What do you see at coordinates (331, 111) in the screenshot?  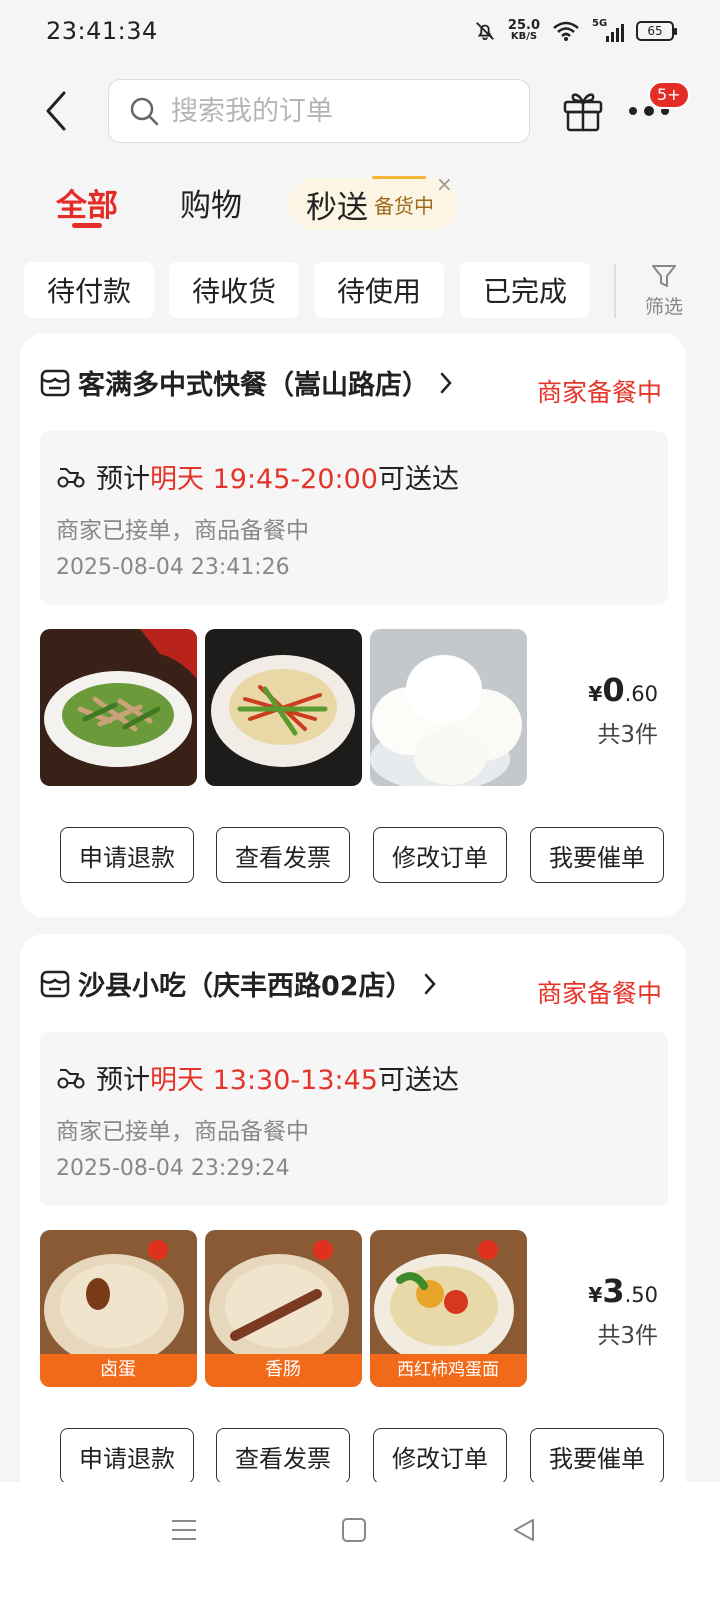 I see `search-input` at bounding box center [331, 111].